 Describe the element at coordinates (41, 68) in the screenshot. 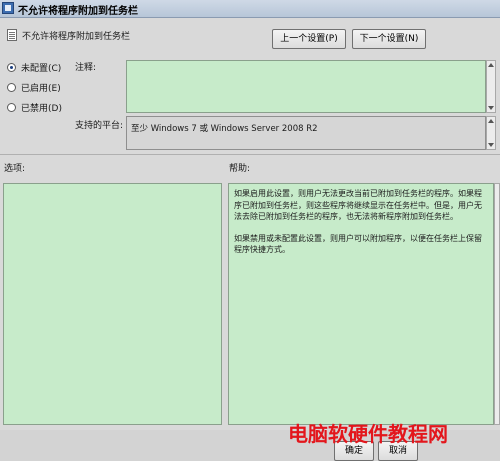

I see `radio-not-configured-label: 未配置(C)` at that location.